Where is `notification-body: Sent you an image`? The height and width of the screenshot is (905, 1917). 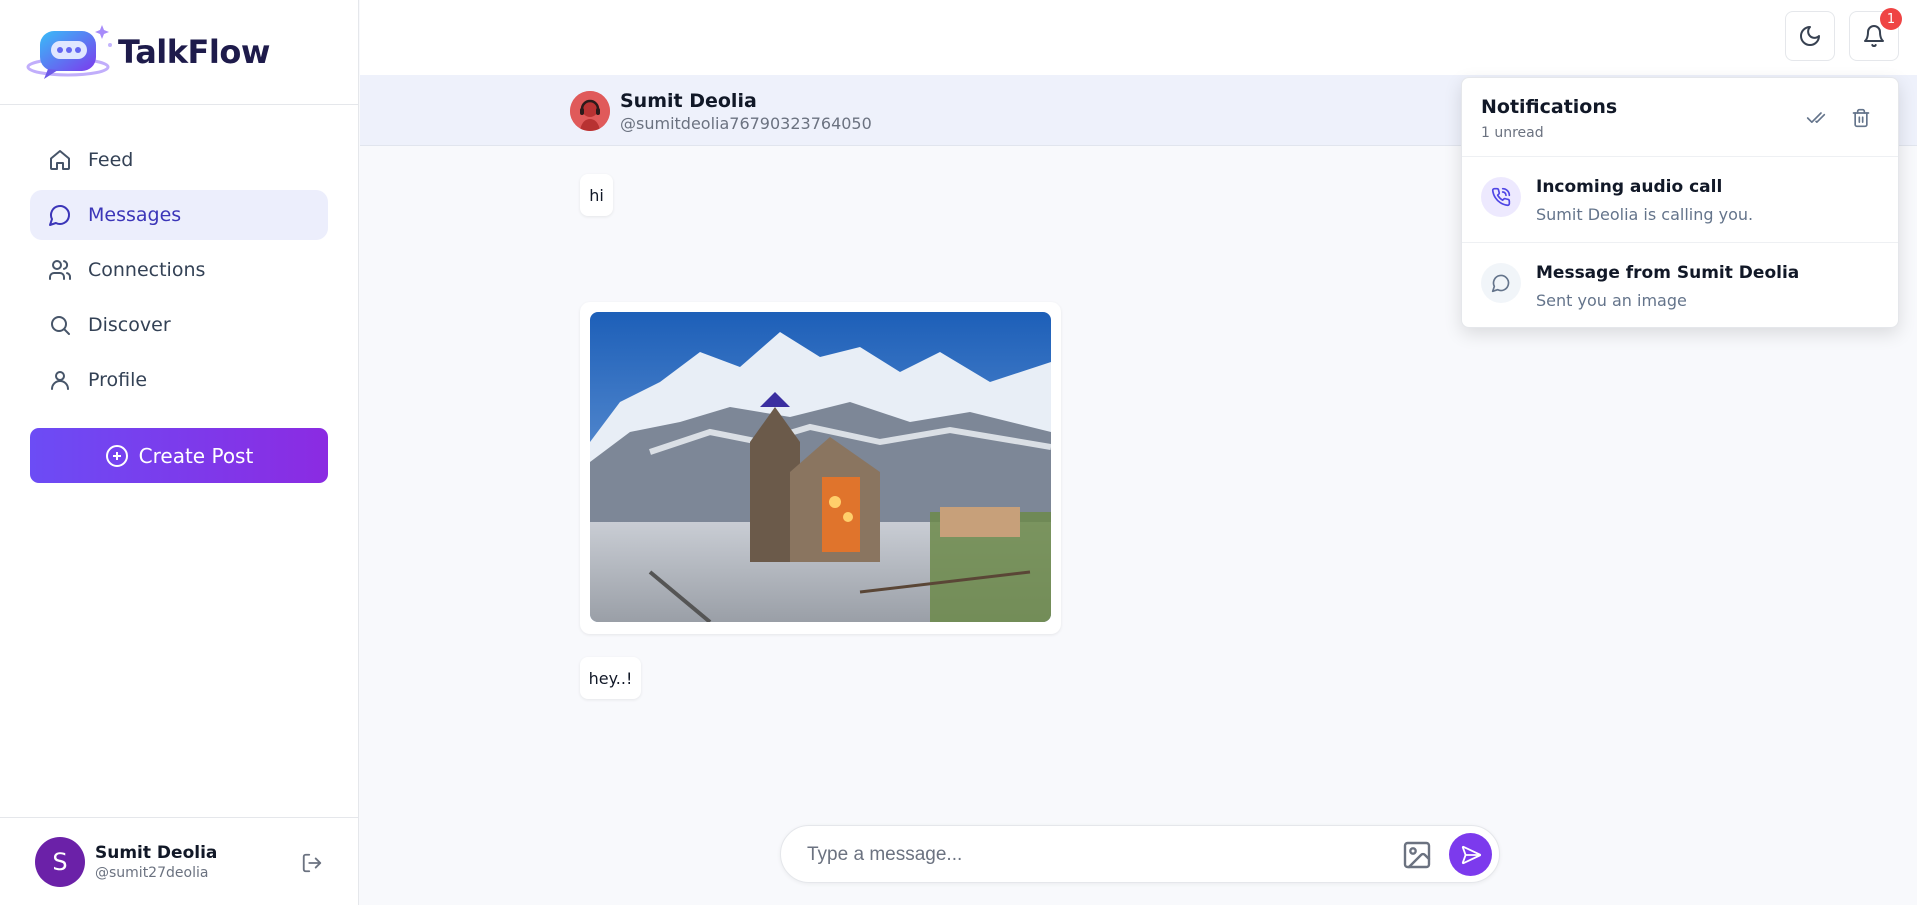
notification-body: Sent you an image is located at coordinates (1611, 300).